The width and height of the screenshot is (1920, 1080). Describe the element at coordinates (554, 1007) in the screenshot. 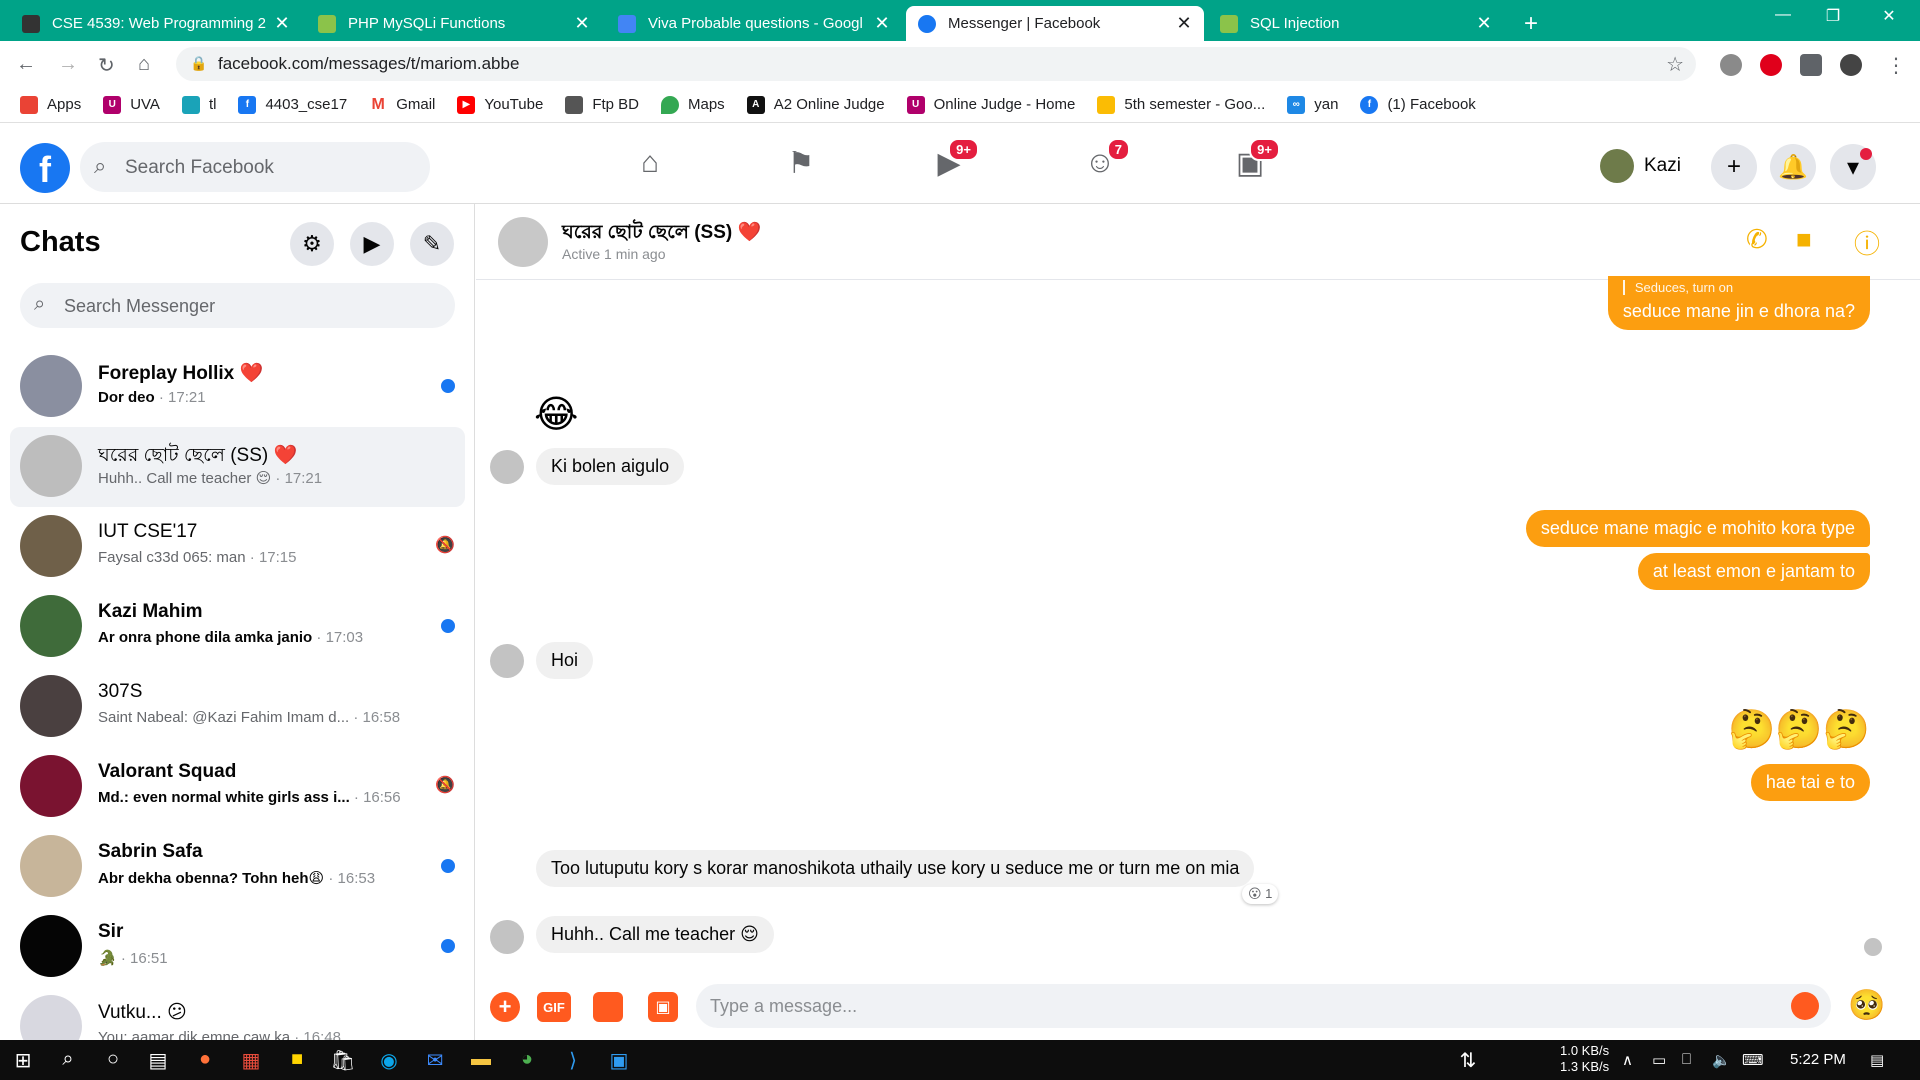

I see `gif-button: GIF` at that location.